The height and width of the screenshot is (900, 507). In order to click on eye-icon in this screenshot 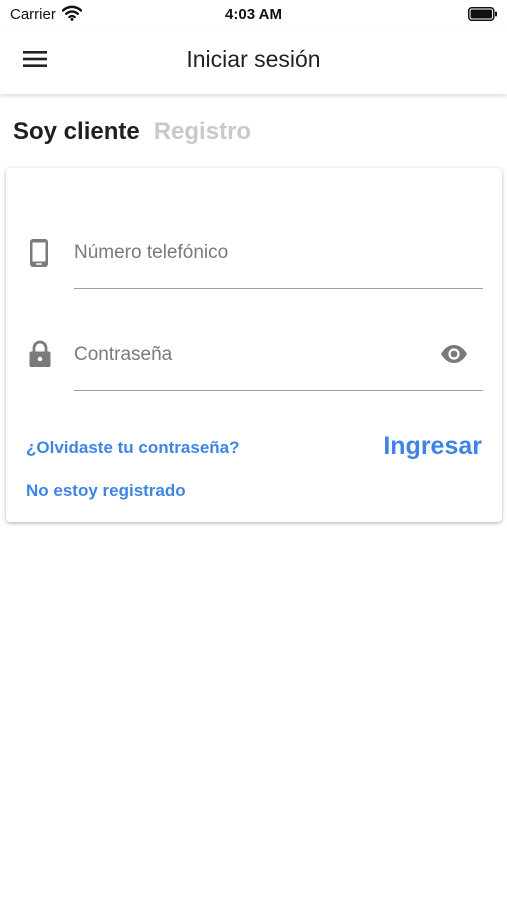, I will do `click(454, 356)`.